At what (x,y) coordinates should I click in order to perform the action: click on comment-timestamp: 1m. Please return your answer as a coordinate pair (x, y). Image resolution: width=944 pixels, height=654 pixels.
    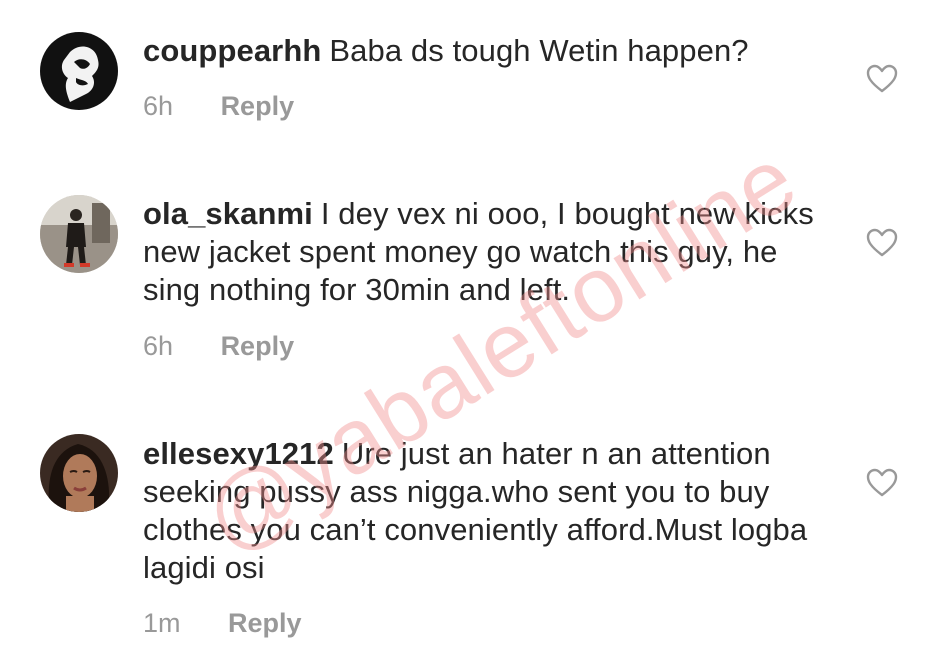
    Looking at the image, I should click on (162, 623).